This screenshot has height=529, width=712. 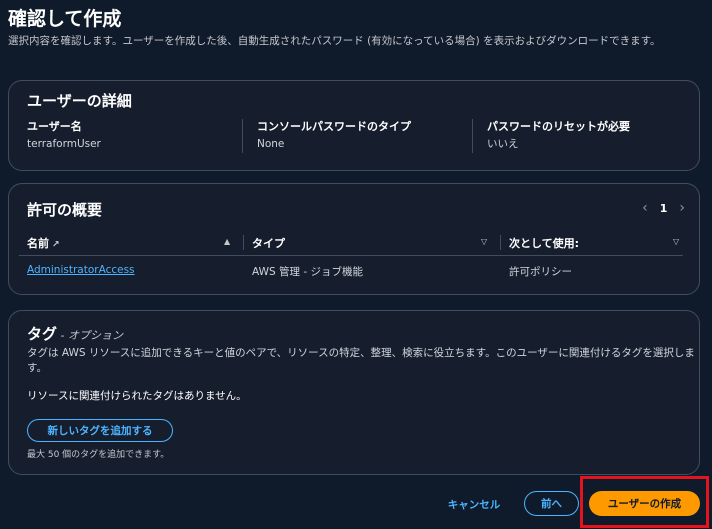 What do you see at coordinates (65, 19) in the screenshot?
I see `page-title: 確認して作成` at bounding box center [65, 19].